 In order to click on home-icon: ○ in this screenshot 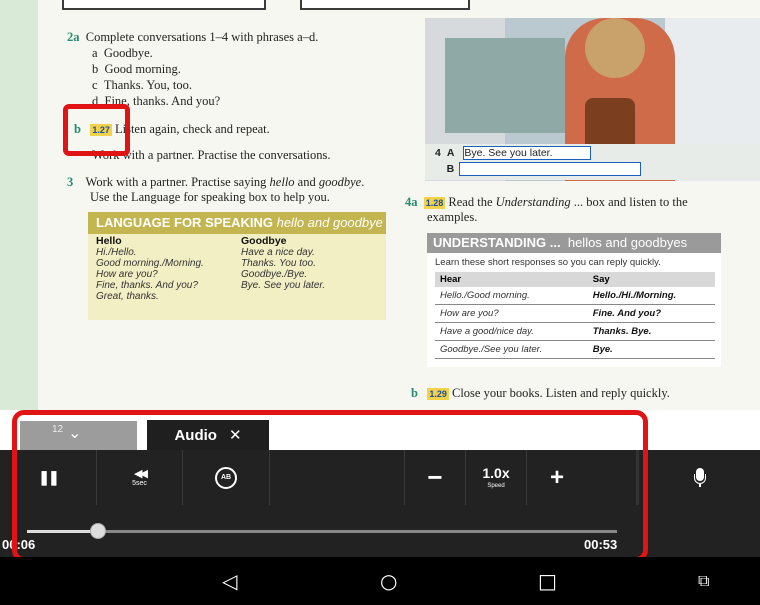, I will do `click(388, 581)`.